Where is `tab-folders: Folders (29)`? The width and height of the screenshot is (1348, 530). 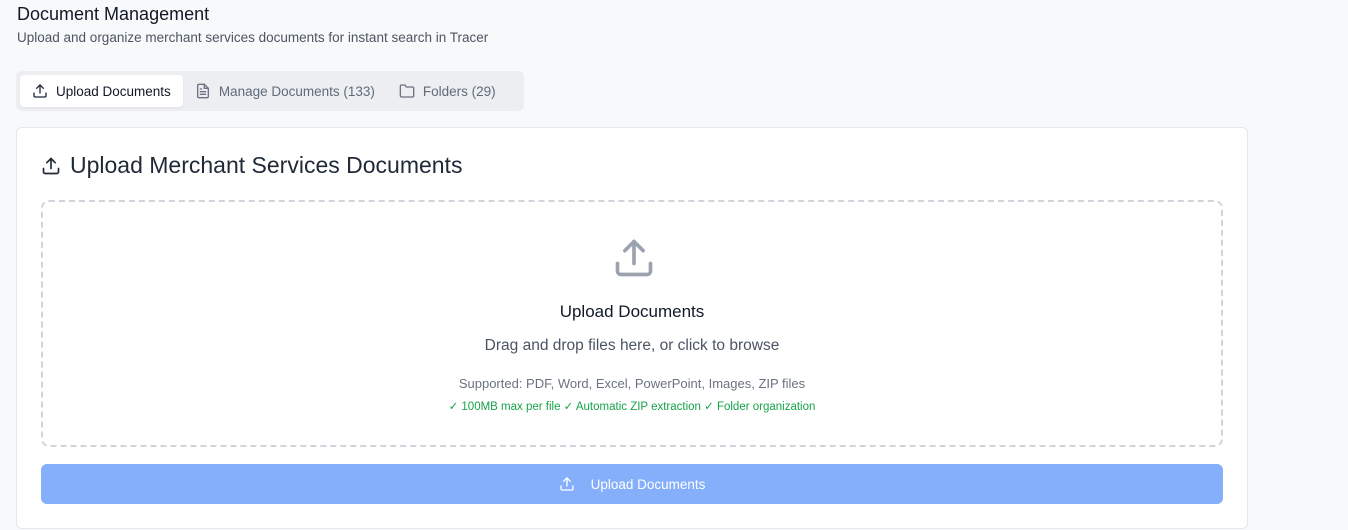
tab-folders: Folders (29) is located at coordinates (447, 91).